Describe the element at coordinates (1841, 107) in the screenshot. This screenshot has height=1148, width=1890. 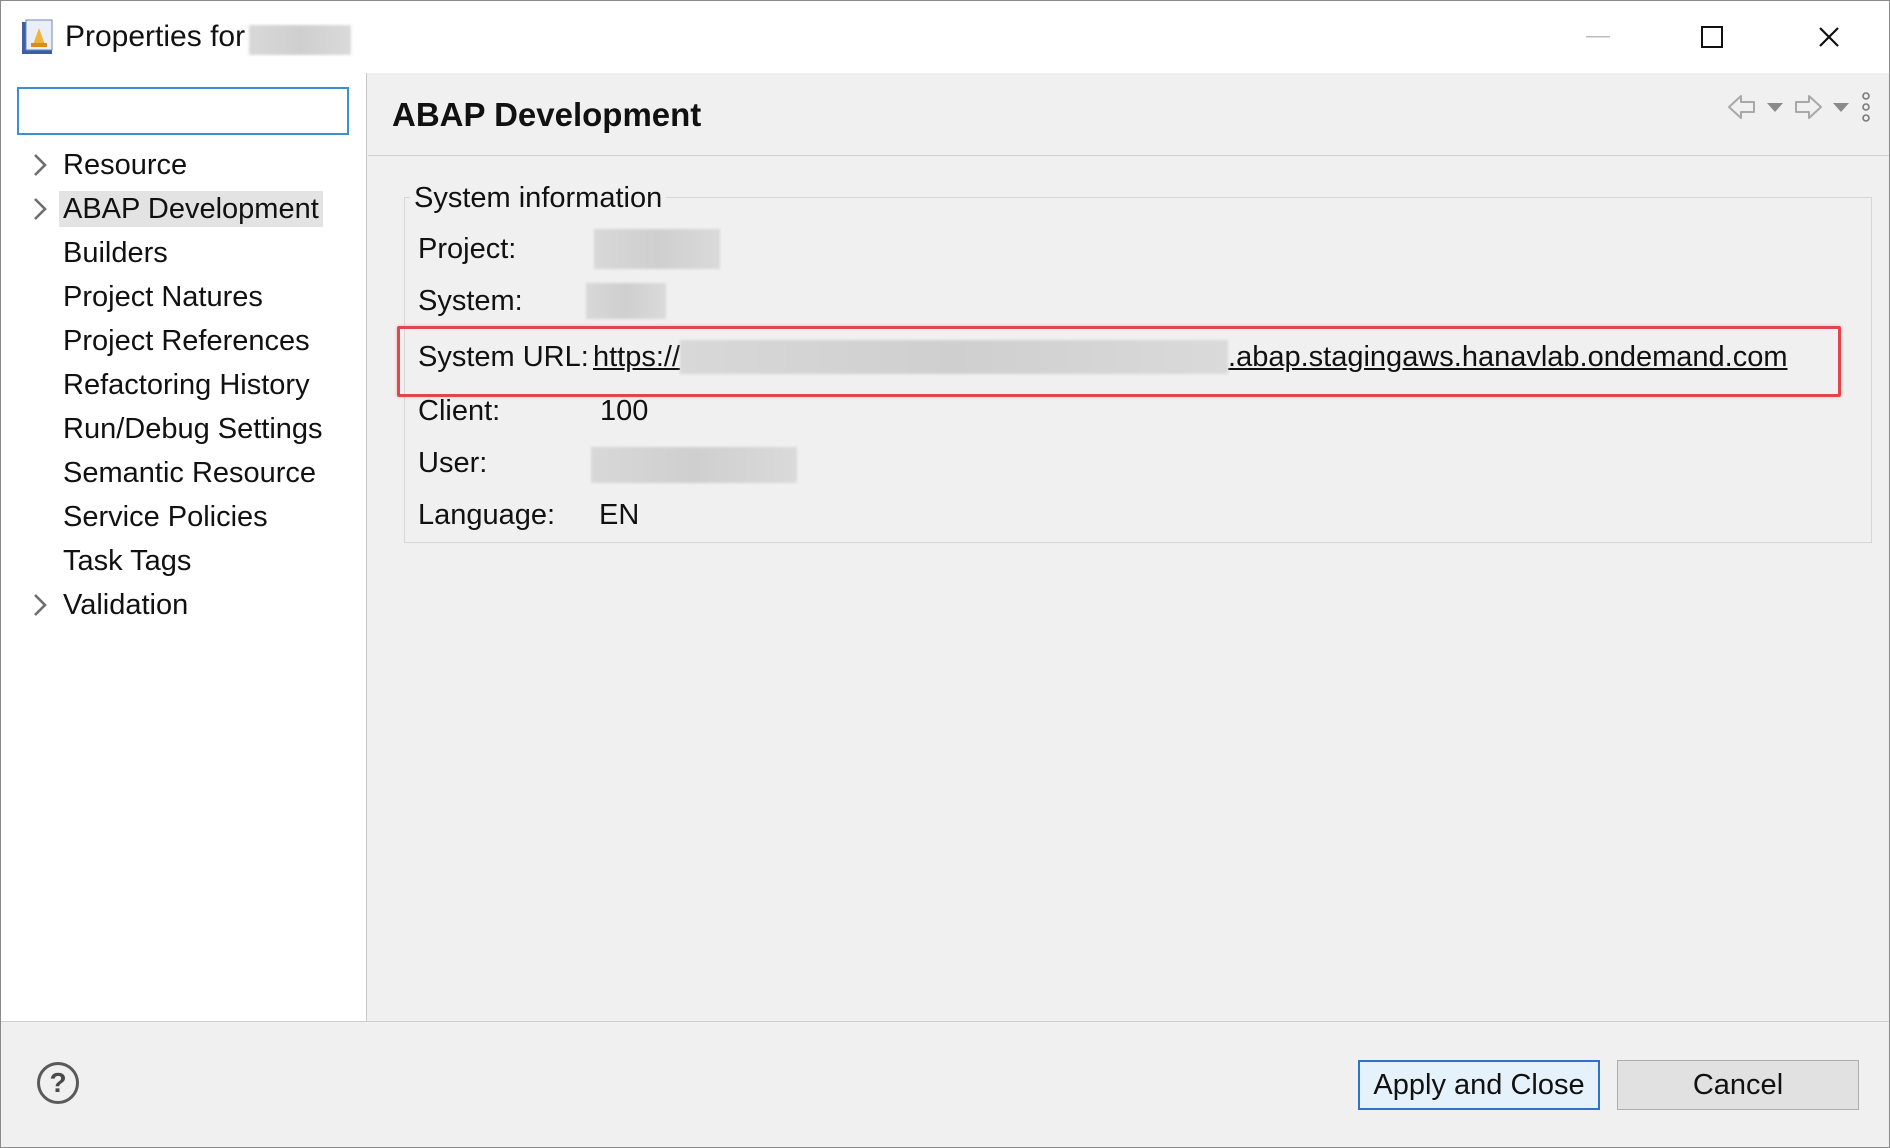
I see `forward-menu-chevron-icon` at that location.